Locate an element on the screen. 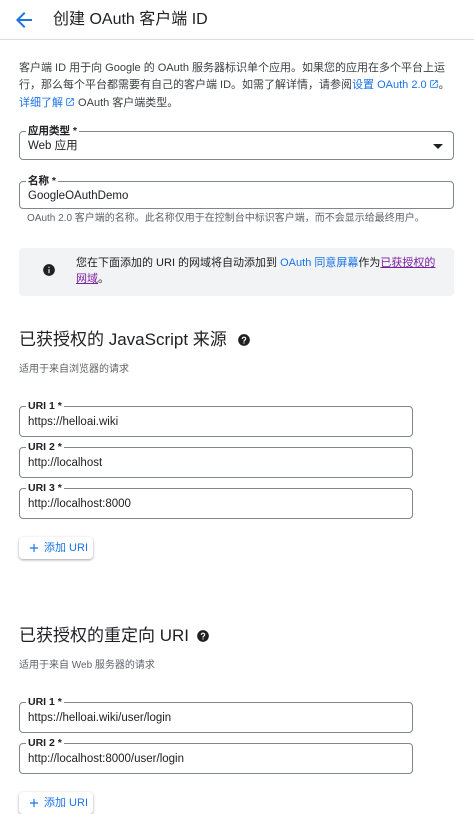 This screenshot has height=814, width=474. uri-value: http://localhost:8000 is located at coordinates (79, 504).